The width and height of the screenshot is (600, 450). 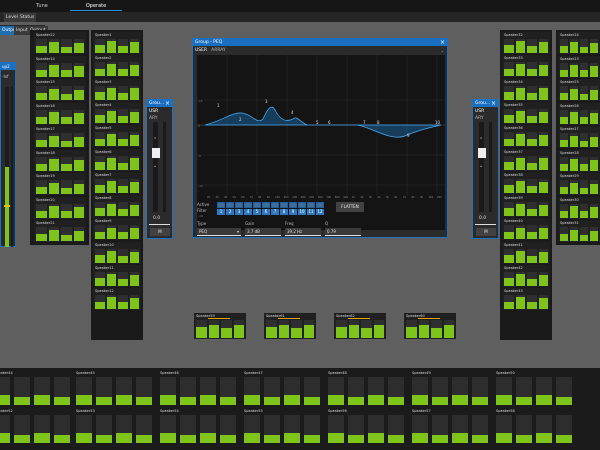 I want to click on speaker-tile: Speaker44, so click(x=36, y=388).